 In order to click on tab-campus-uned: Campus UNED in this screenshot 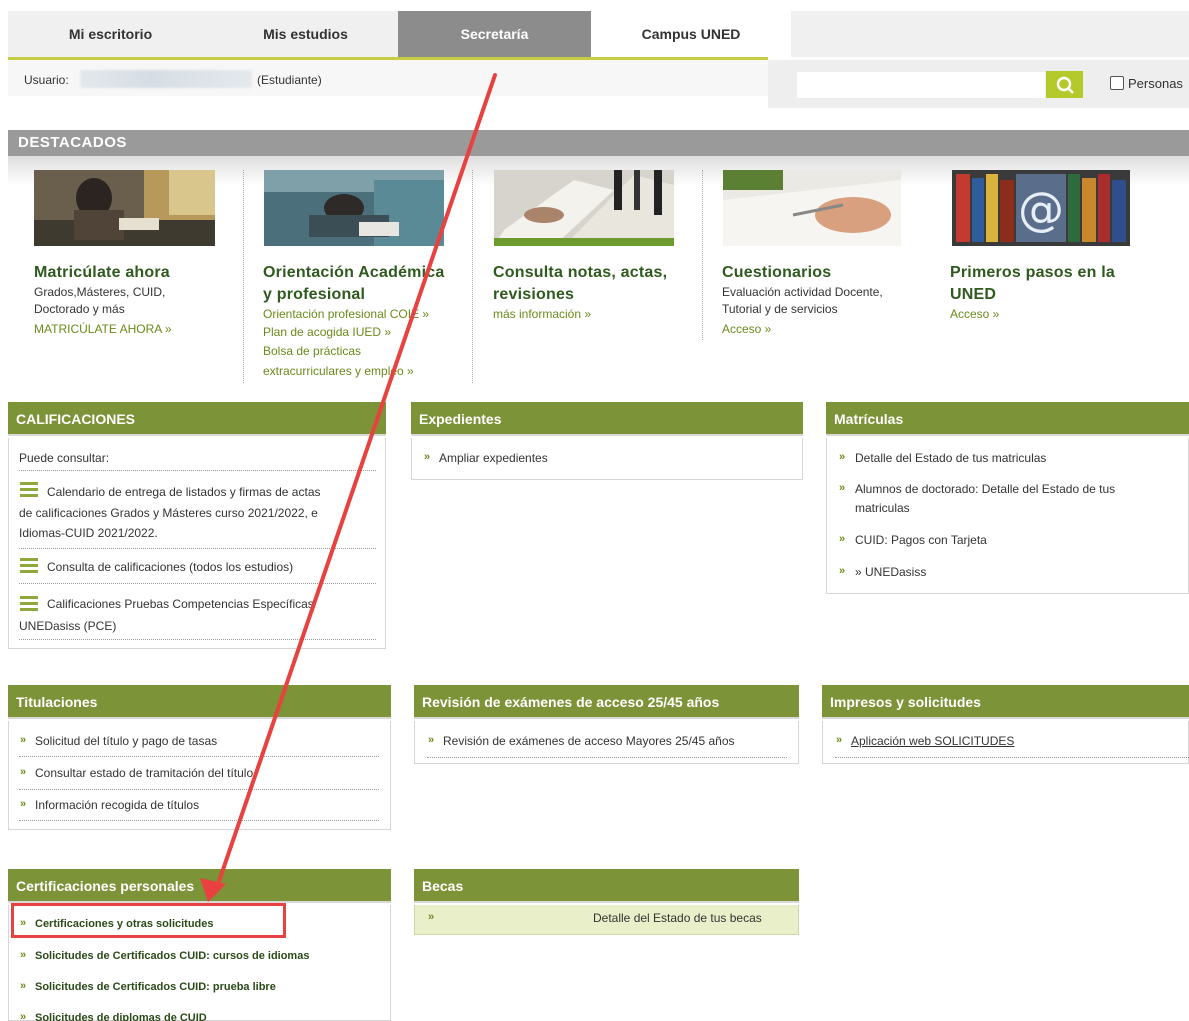, I will do `click(691, 34)`.